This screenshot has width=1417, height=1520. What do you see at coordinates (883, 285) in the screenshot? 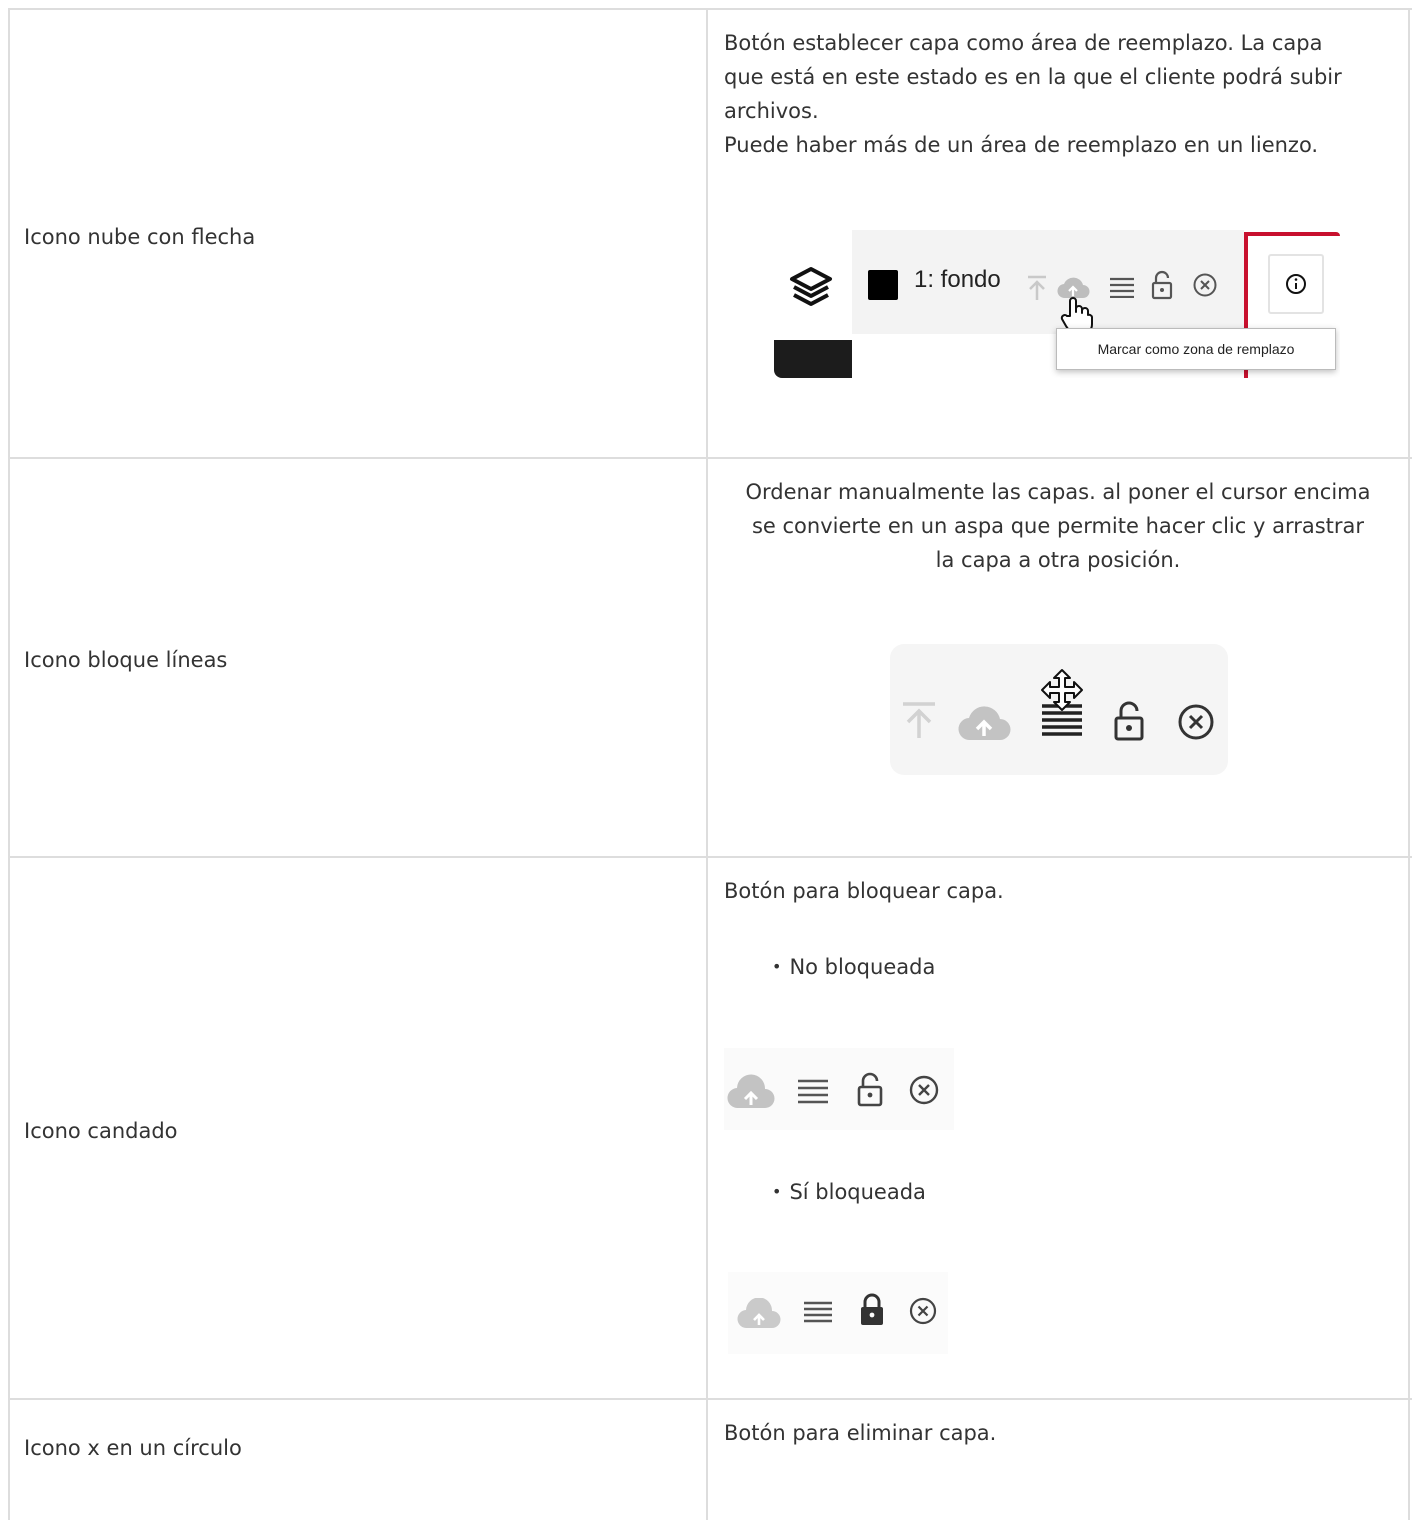
I see `layer-color-swatch` at bounding box center [883, 285].